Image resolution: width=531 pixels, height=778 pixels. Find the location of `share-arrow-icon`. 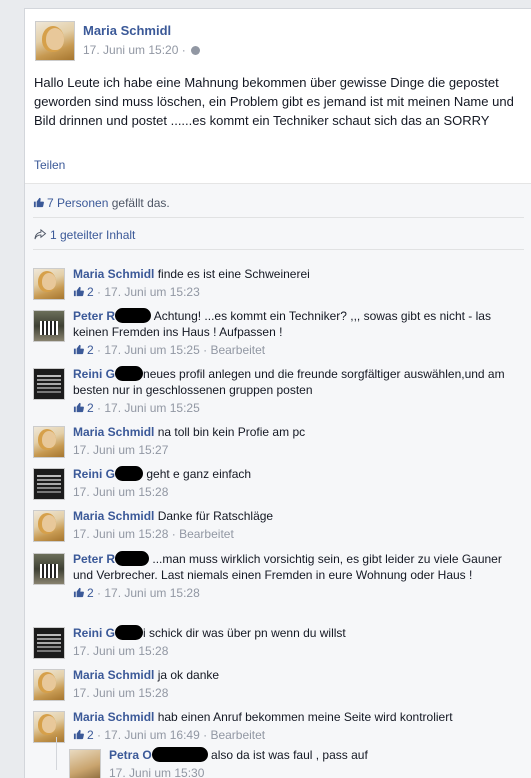

share-arrow-icon is located at coordinates (40, 234).